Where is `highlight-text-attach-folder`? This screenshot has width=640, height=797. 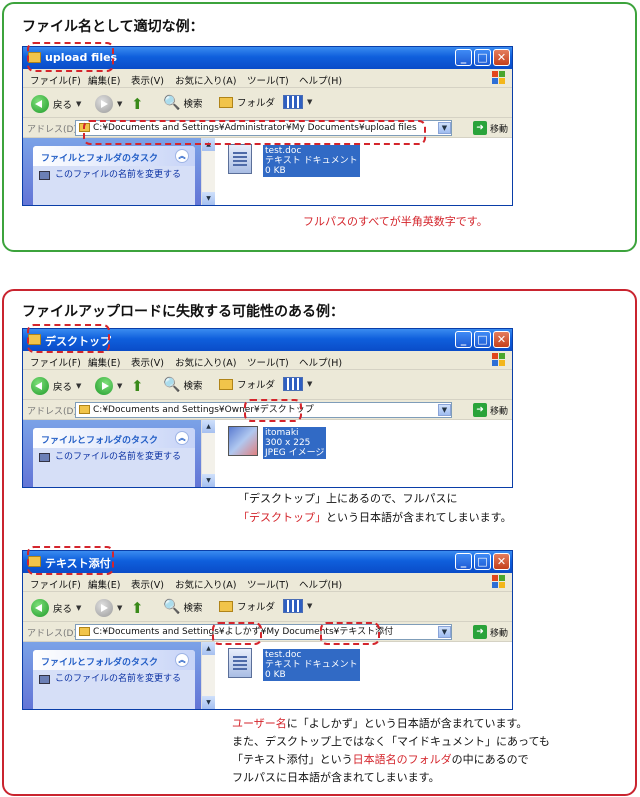 highlight-text-attach-folder is located at coordinates (350, 633).